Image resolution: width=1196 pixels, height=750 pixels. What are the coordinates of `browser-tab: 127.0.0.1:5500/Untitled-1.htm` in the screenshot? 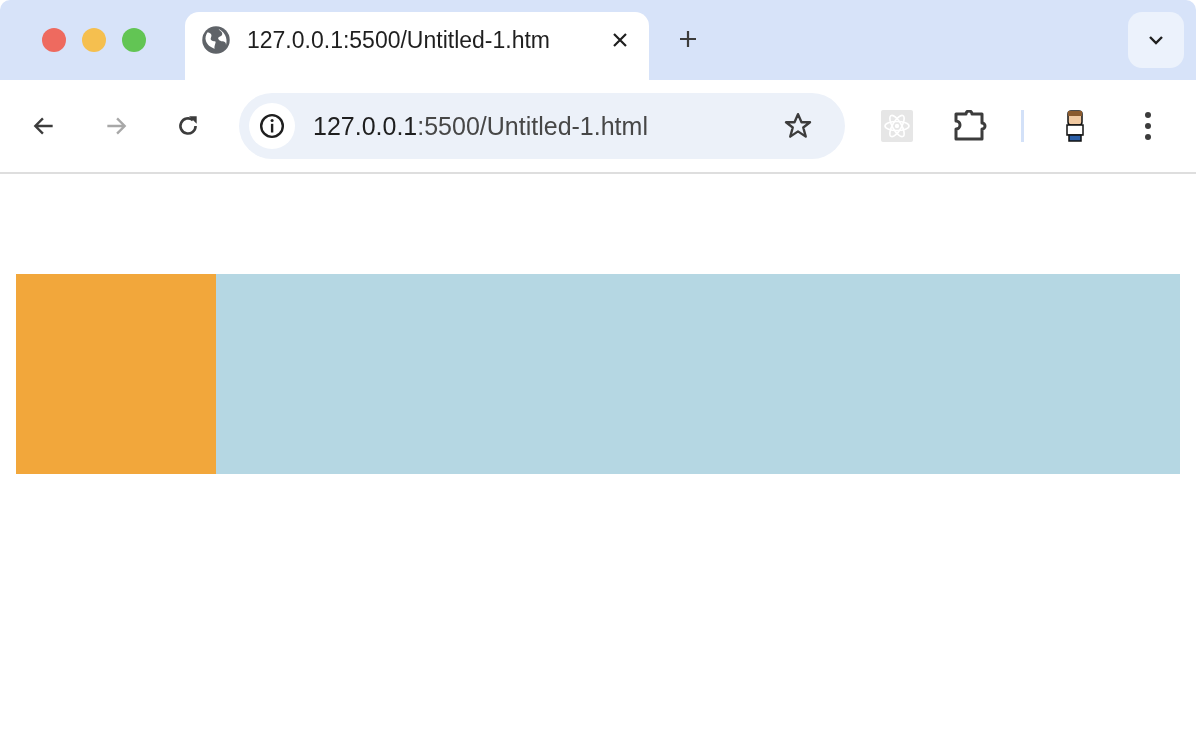 It's located at (417, 46).